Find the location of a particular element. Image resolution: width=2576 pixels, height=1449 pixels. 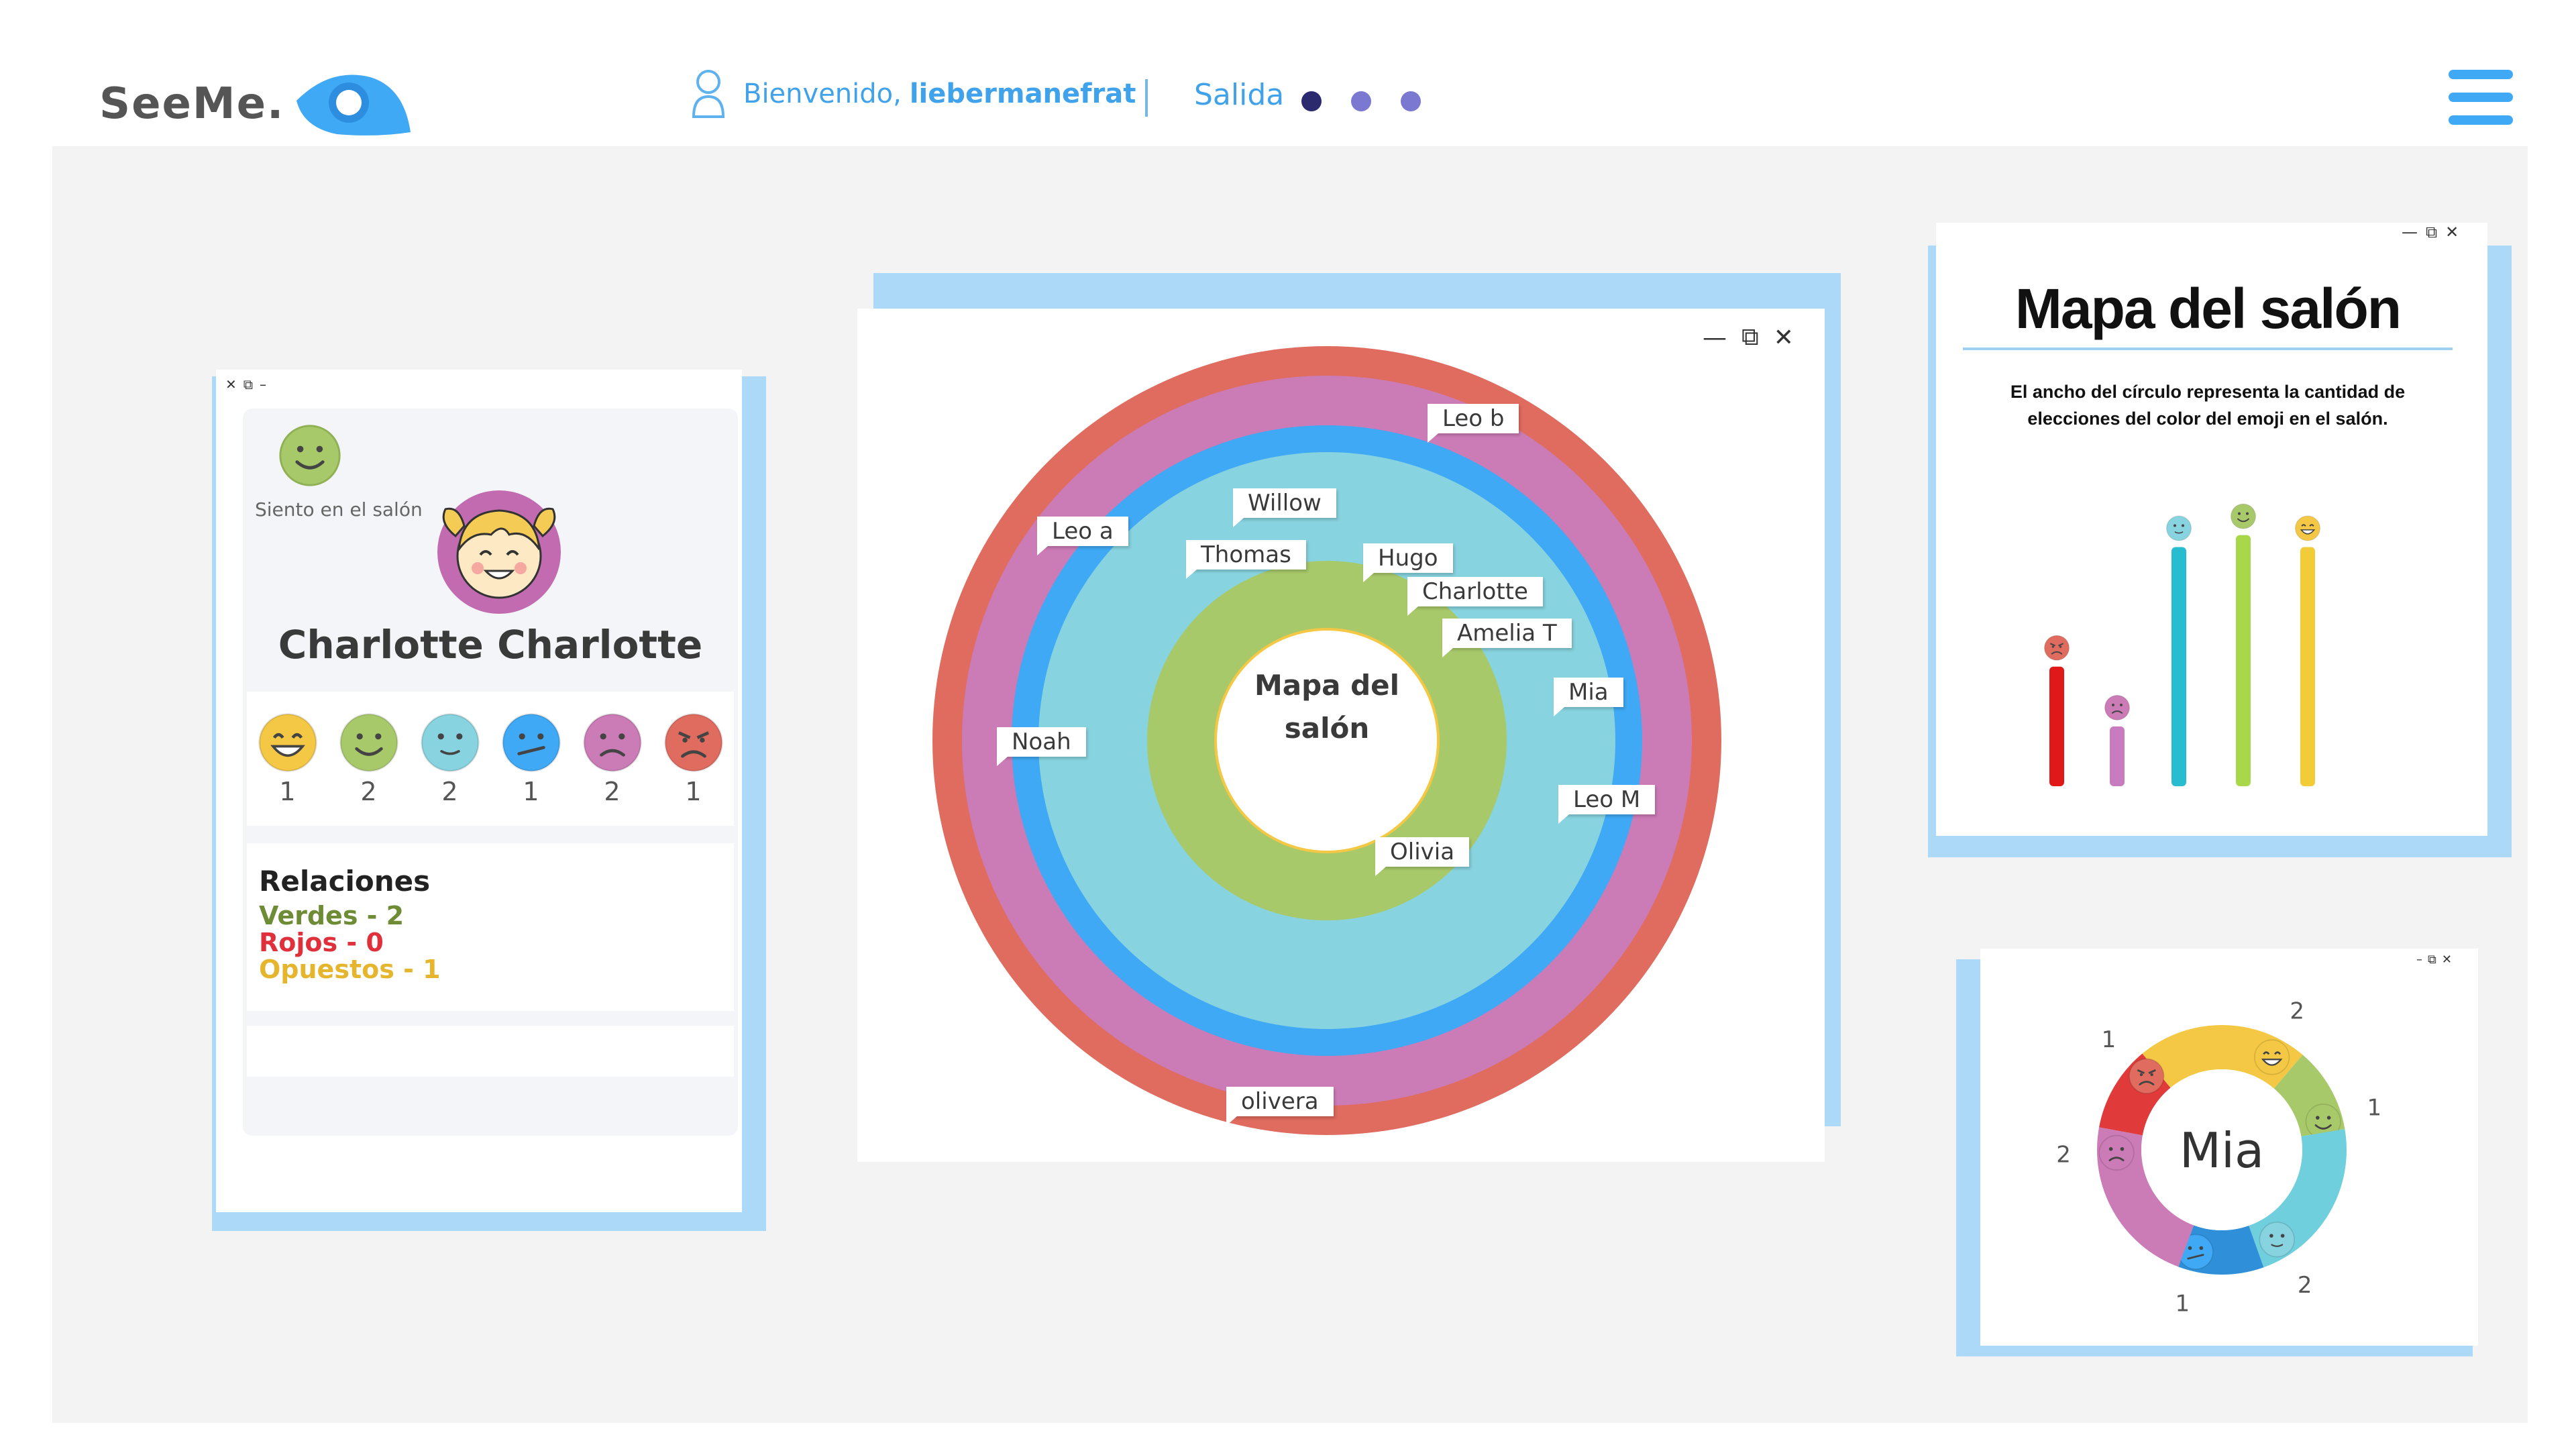

avatar is located at coordinates (499, 552).